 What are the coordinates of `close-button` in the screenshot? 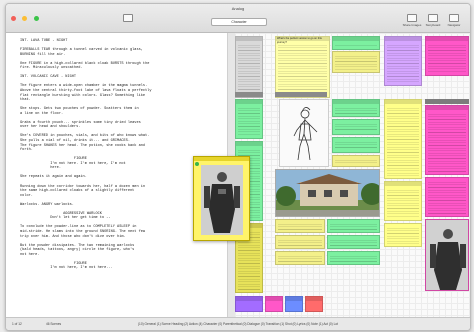 It's located at (13, 18).